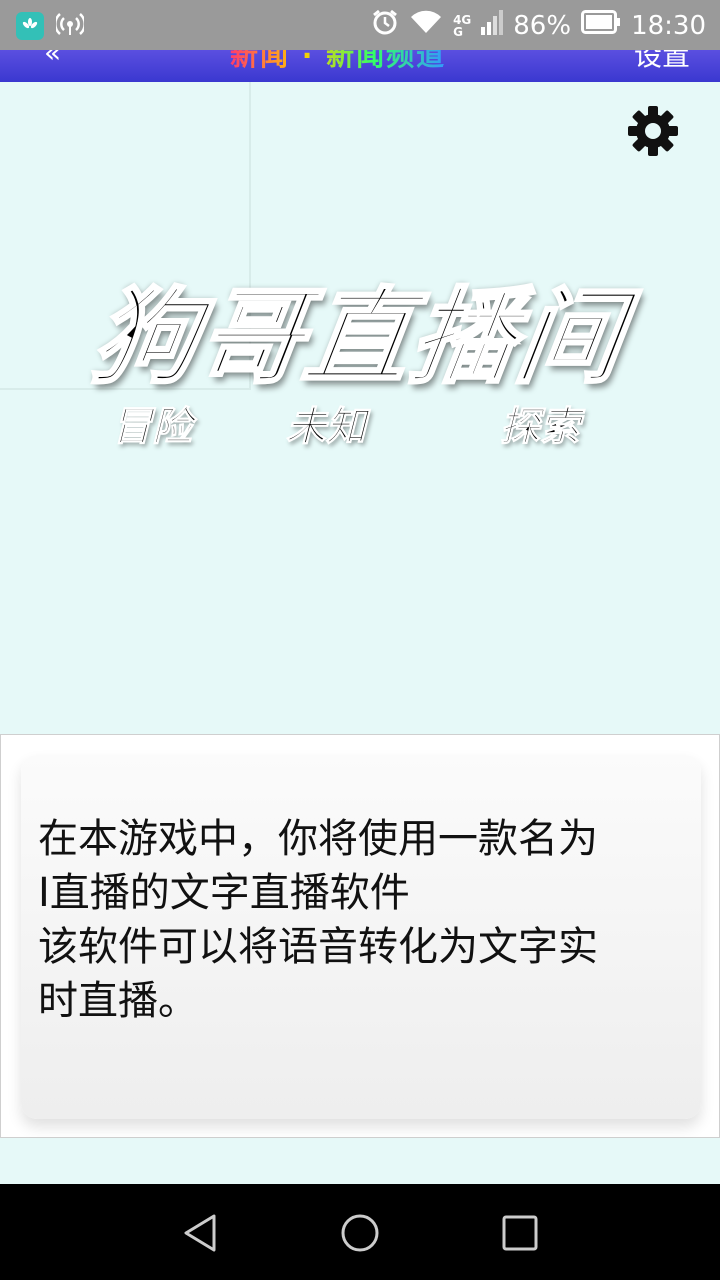 This screenshot has width=720, height=1280. I want to click on dialog-line: 该软件可以将语音转化为文字实, so click(318, 947).